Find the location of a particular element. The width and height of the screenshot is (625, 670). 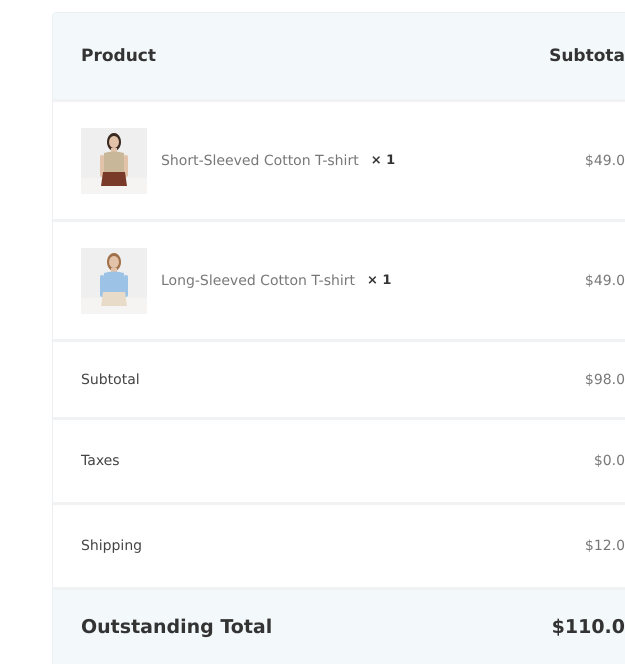

summary-value: $12.0 is located at coordinates (604, 546).